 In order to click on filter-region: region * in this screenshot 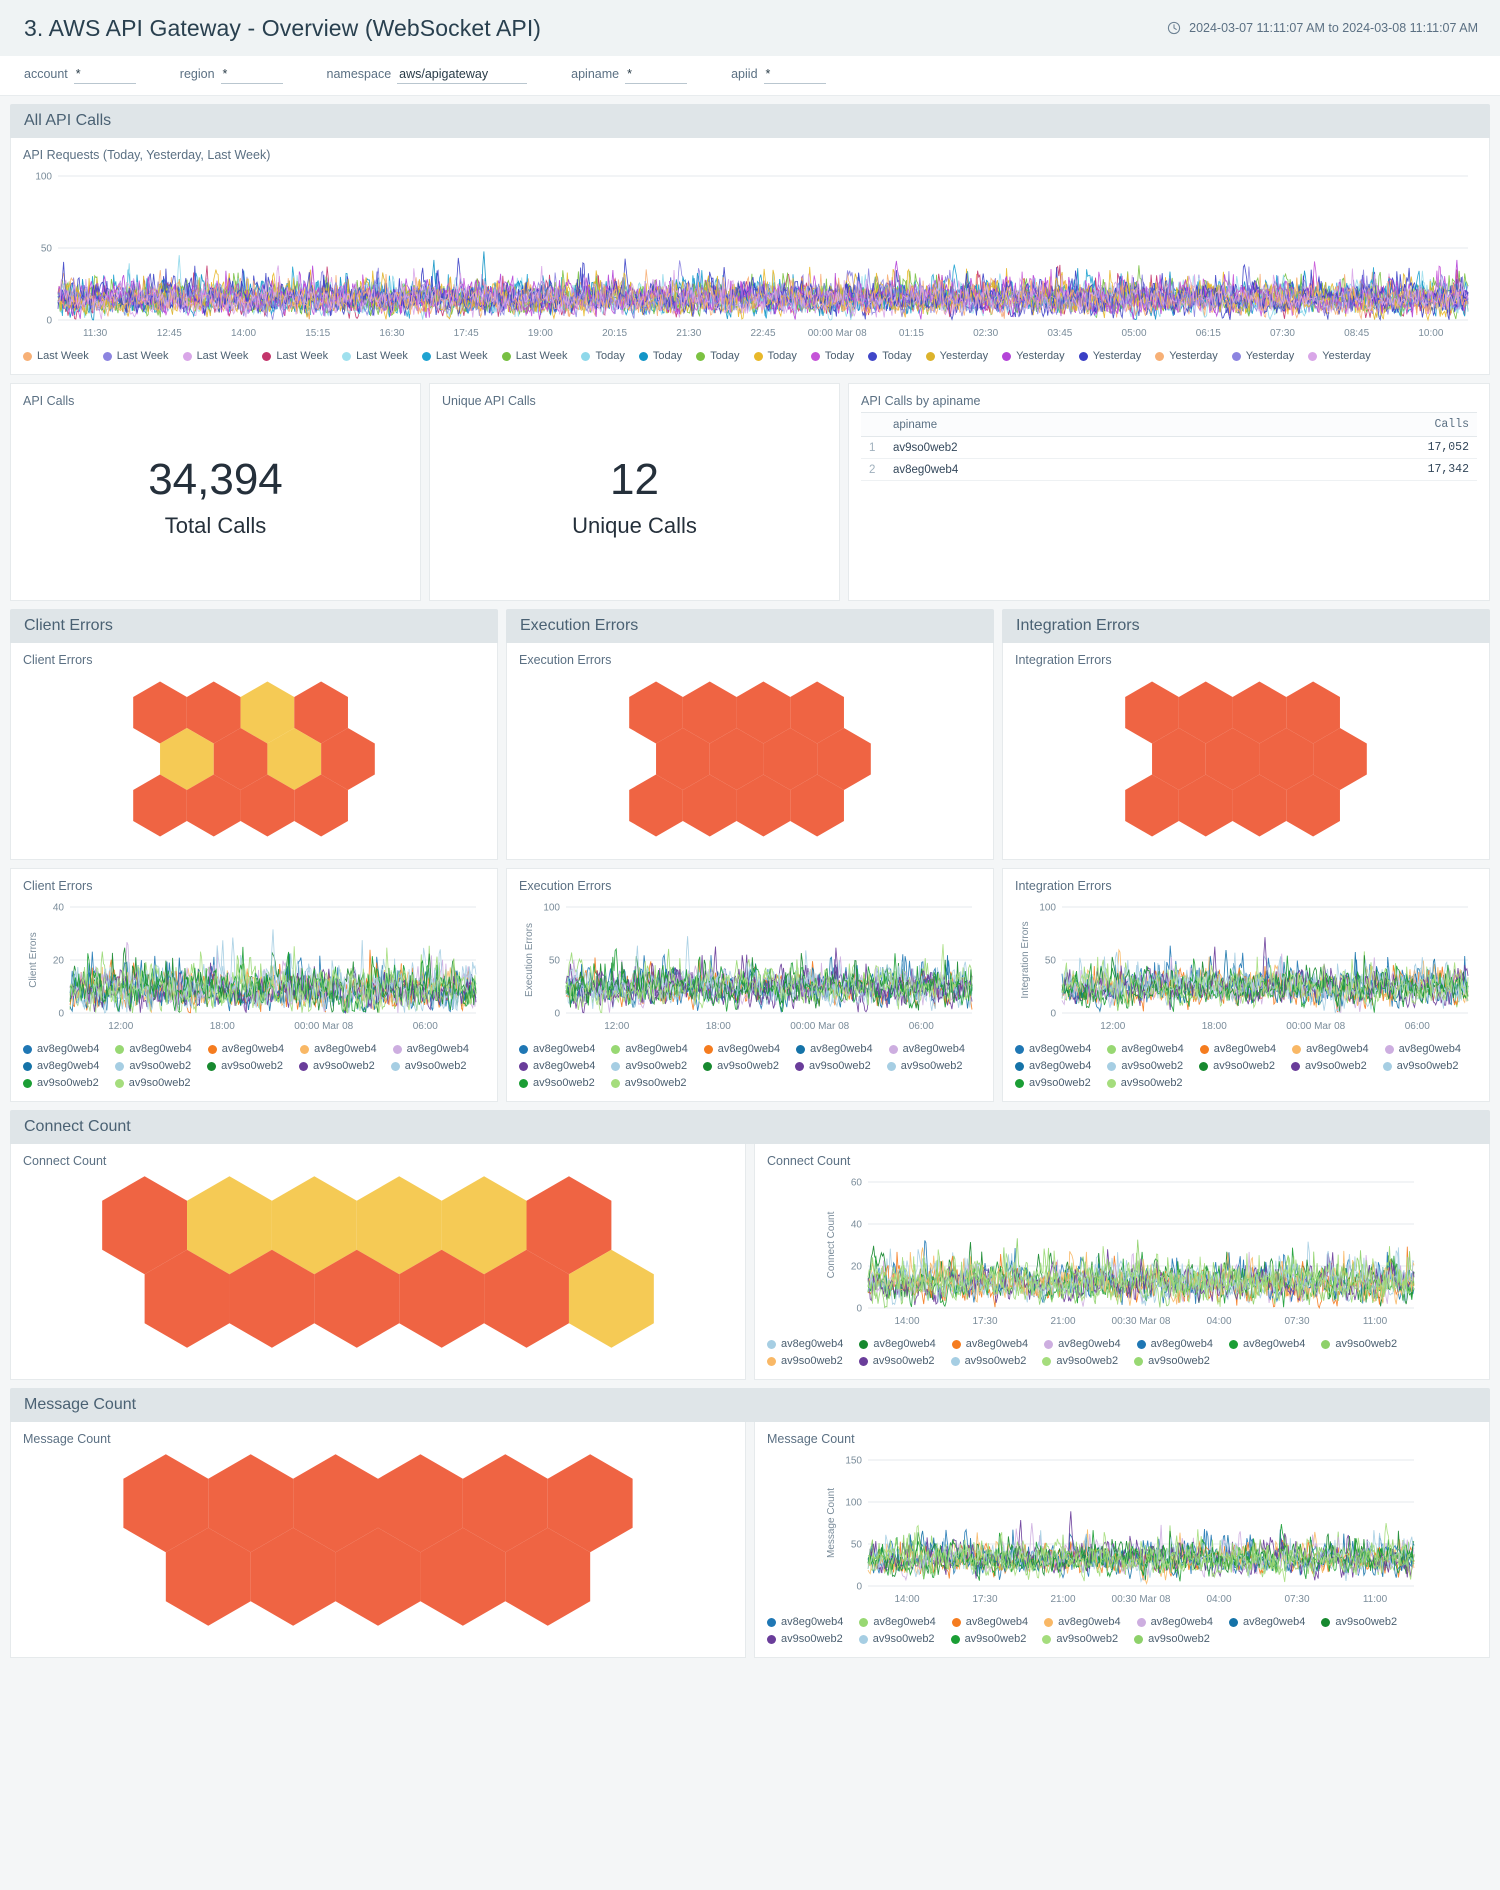, I will do `click(231, 75)`.